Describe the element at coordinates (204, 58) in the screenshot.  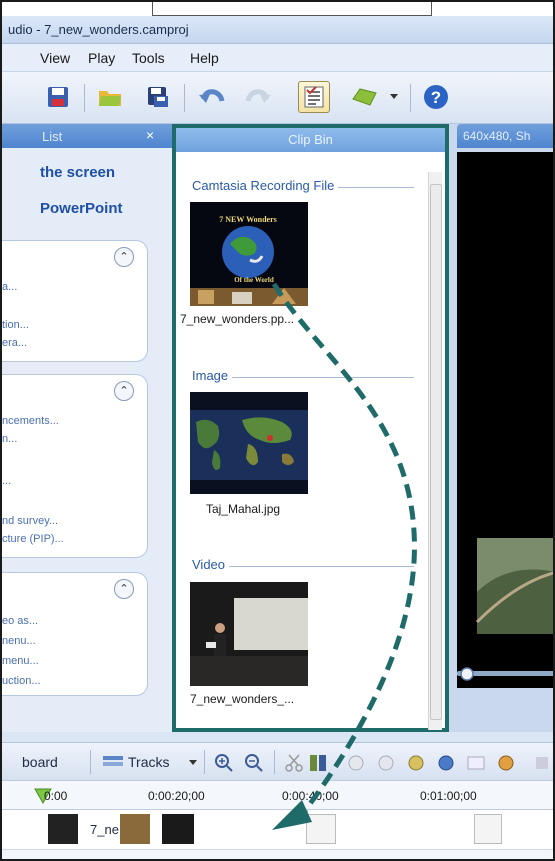
I see `menu-help: Help` at that location.